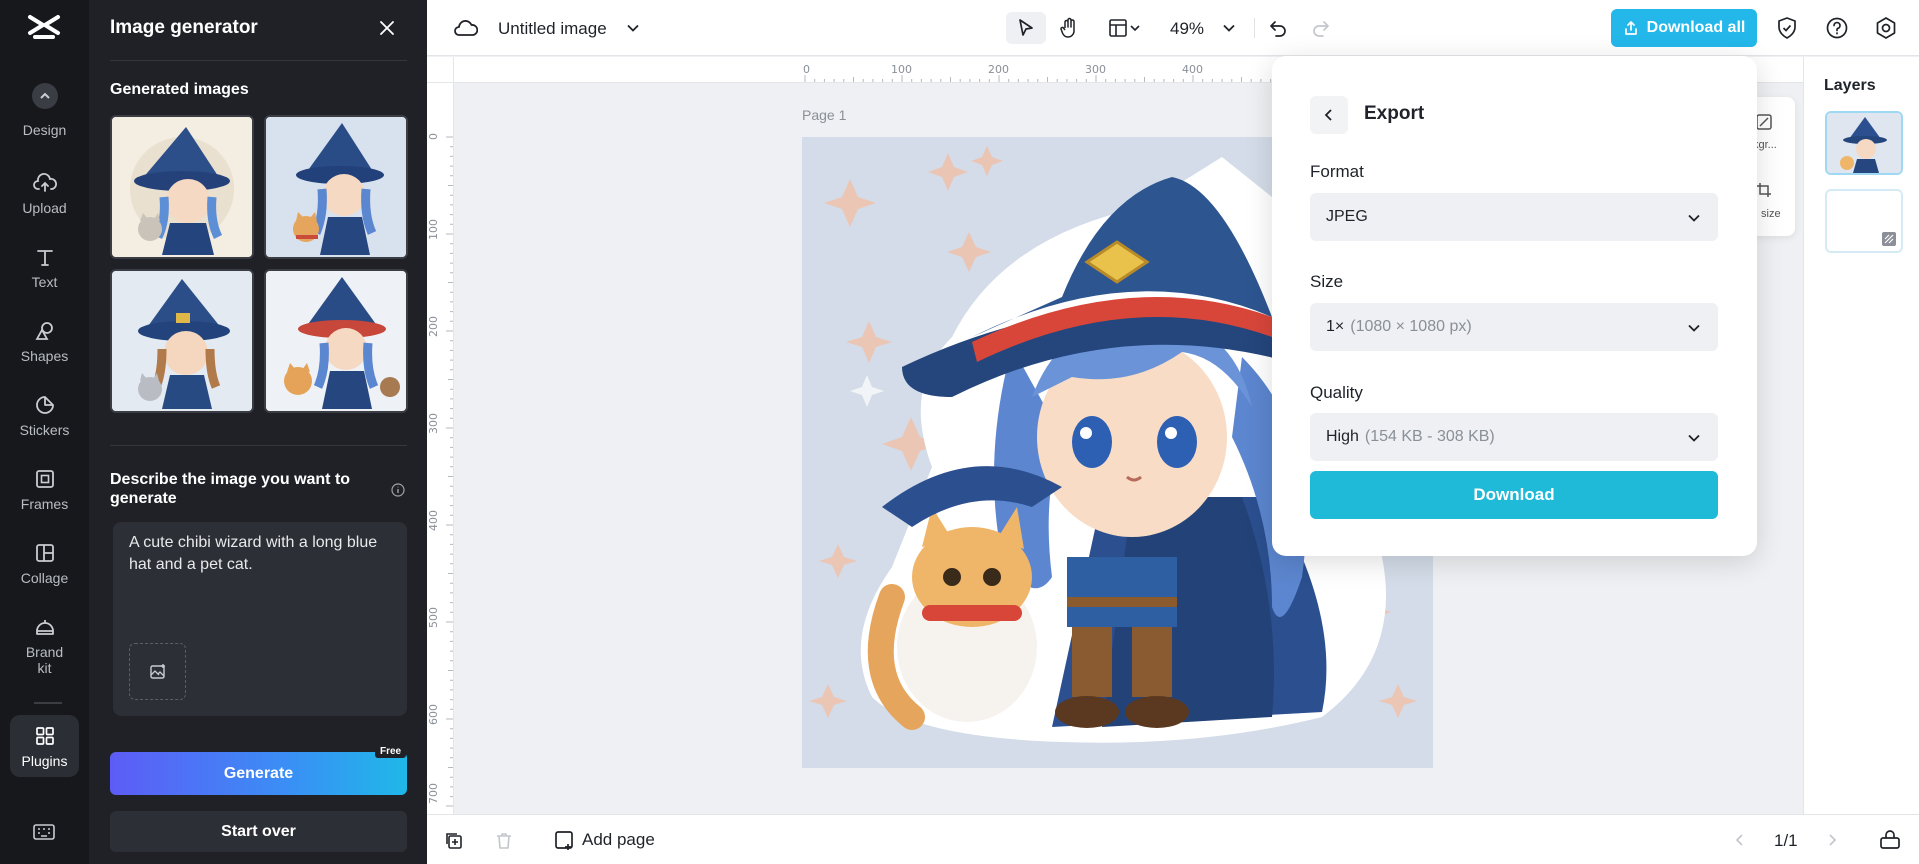  Describe the element at coordinates (1861, 435) in the screenshot. I see `layers-panel: Layers` at that location.